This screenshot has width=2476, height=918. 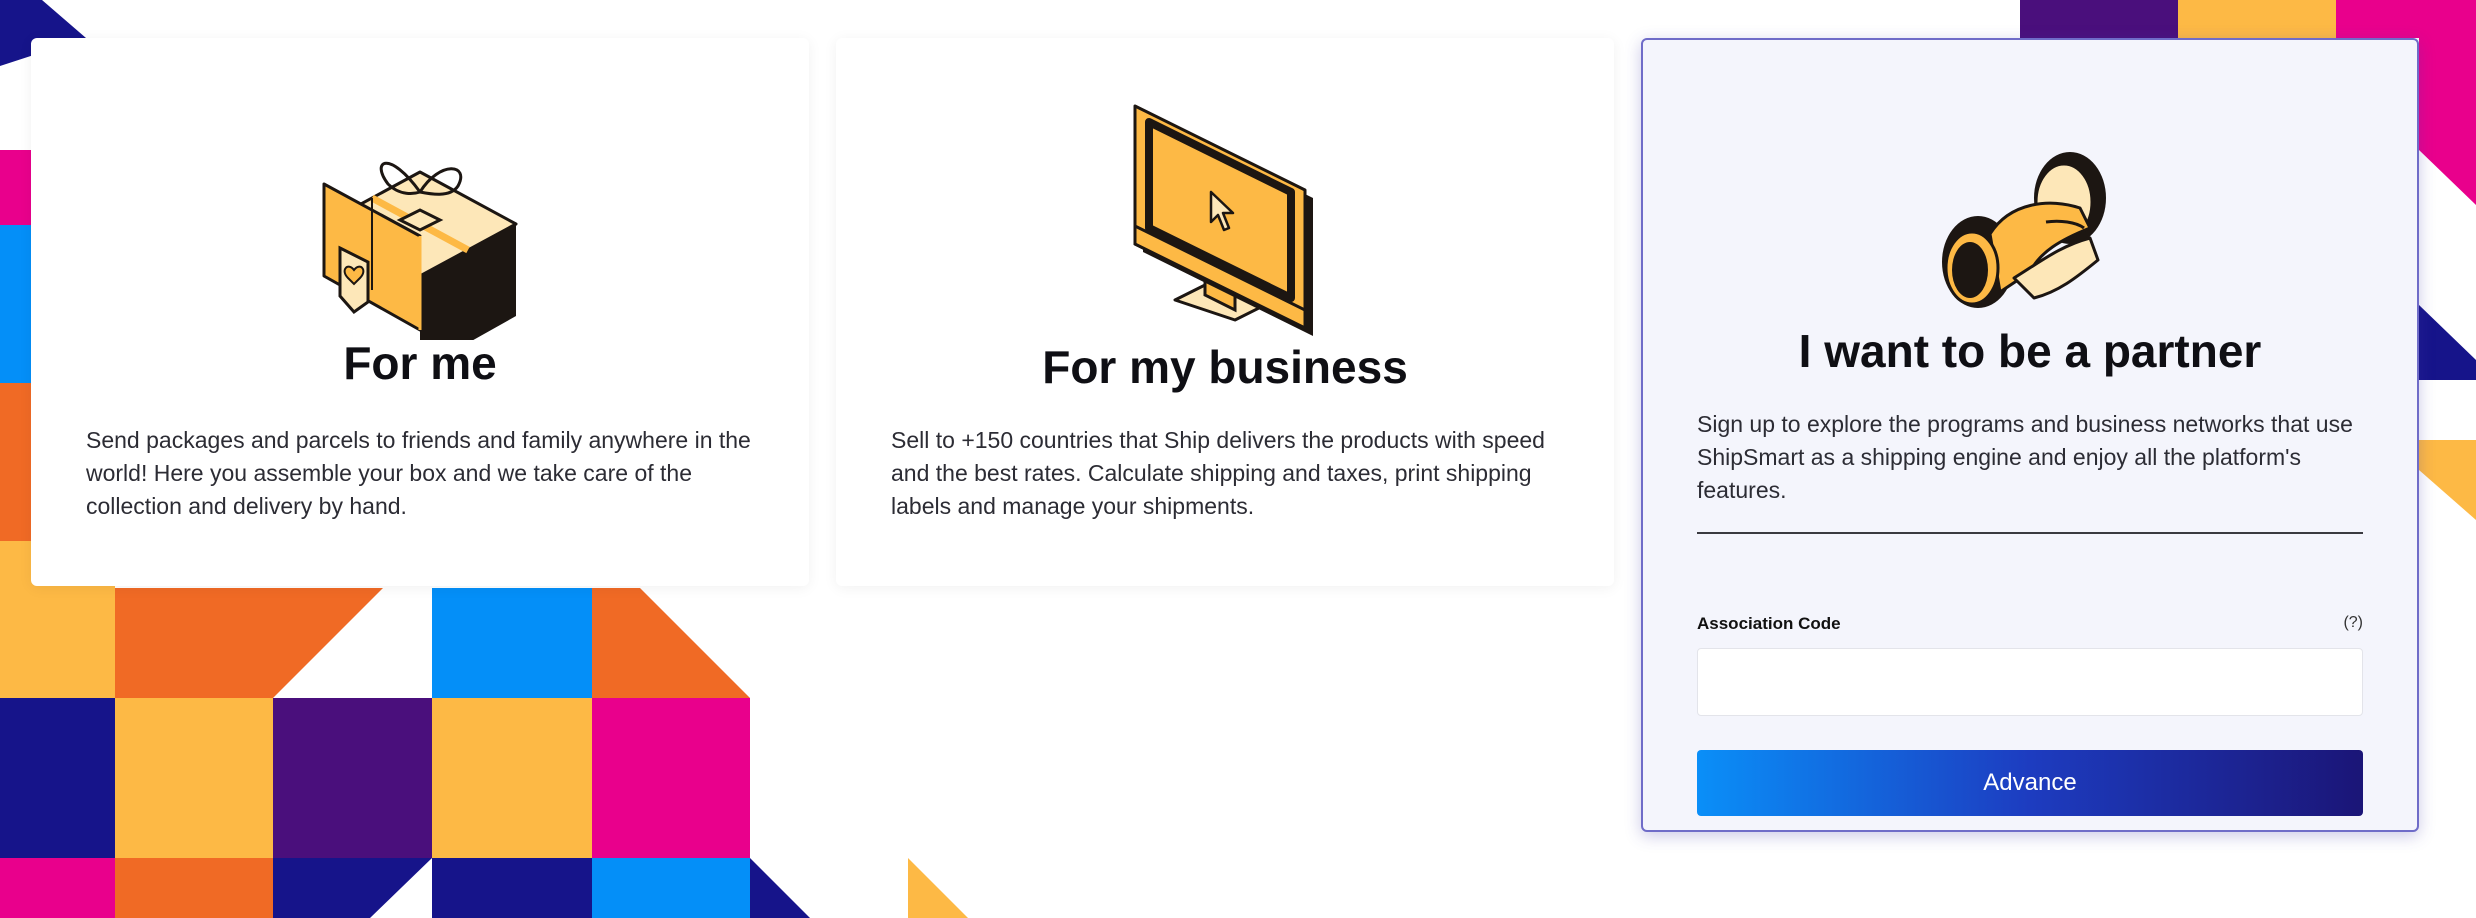 I want to click on divider, so click(x=2030, y=533).